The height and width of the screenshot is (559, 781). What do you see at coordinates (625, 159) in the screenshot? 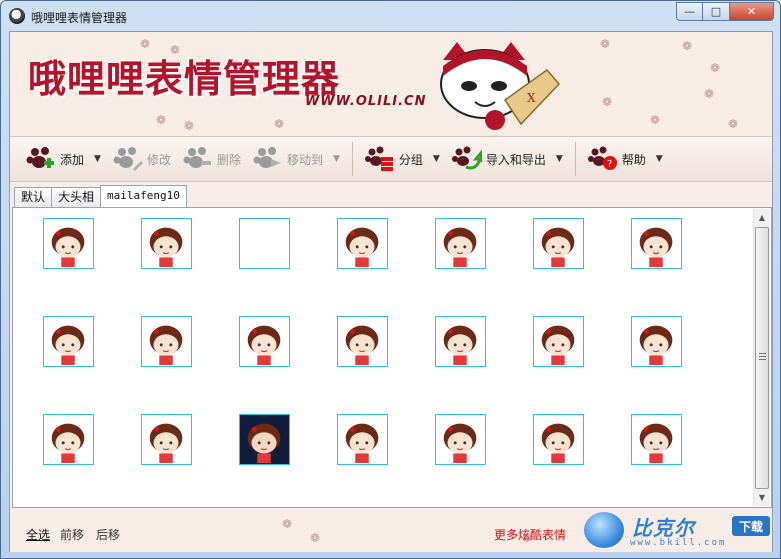
I see `help-button: ? 帮助 ▼` at bounding box center [625, 159].